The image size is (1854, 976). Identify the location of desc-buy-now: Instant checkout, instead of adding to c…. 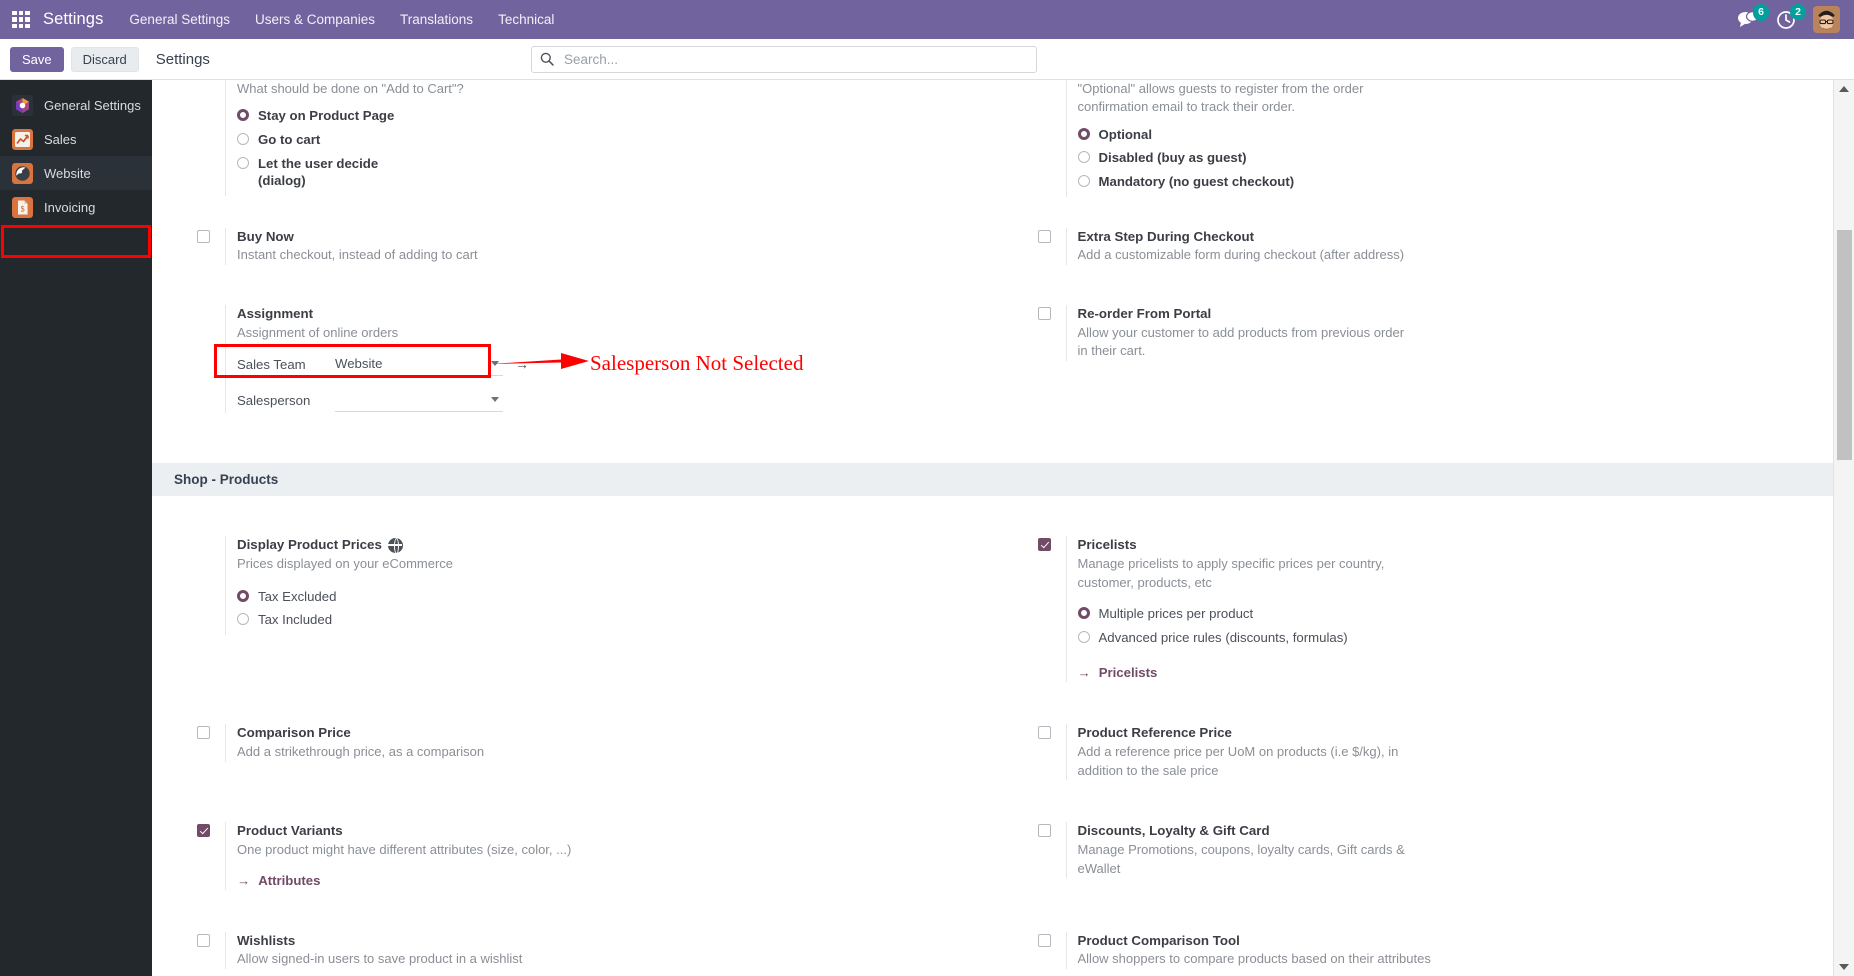
(357, 255).